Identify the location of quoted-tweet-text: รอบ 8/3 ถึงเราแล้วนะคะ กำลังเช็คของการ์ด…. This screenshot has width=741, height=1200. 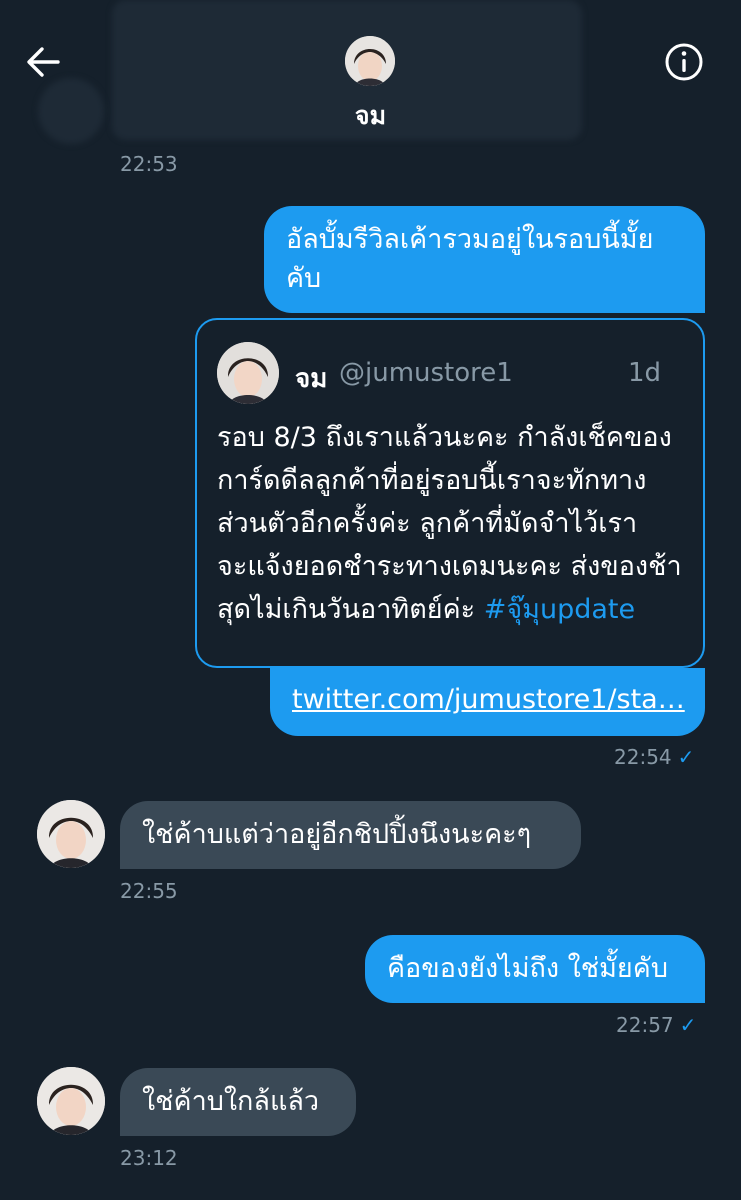
(452, 523).